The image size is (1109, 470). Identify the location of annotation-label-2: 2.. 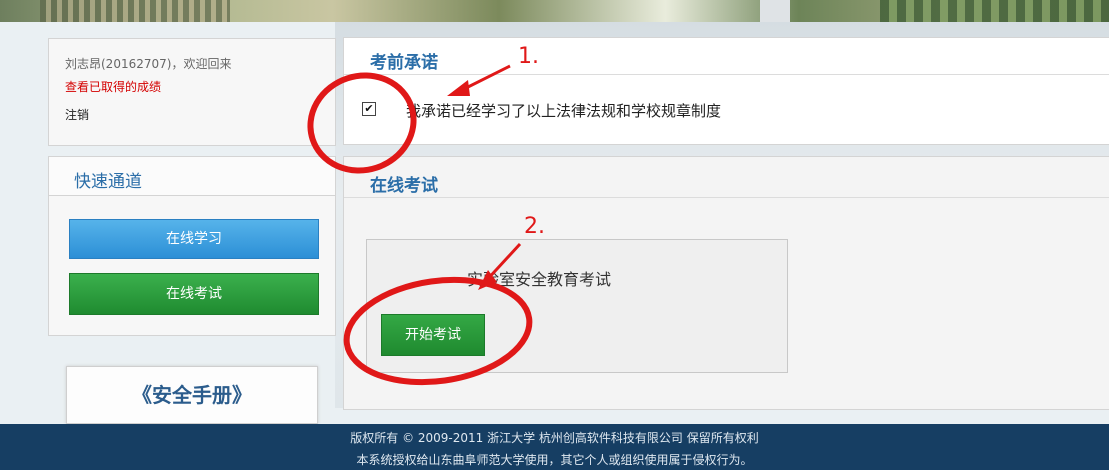
(534, 226).